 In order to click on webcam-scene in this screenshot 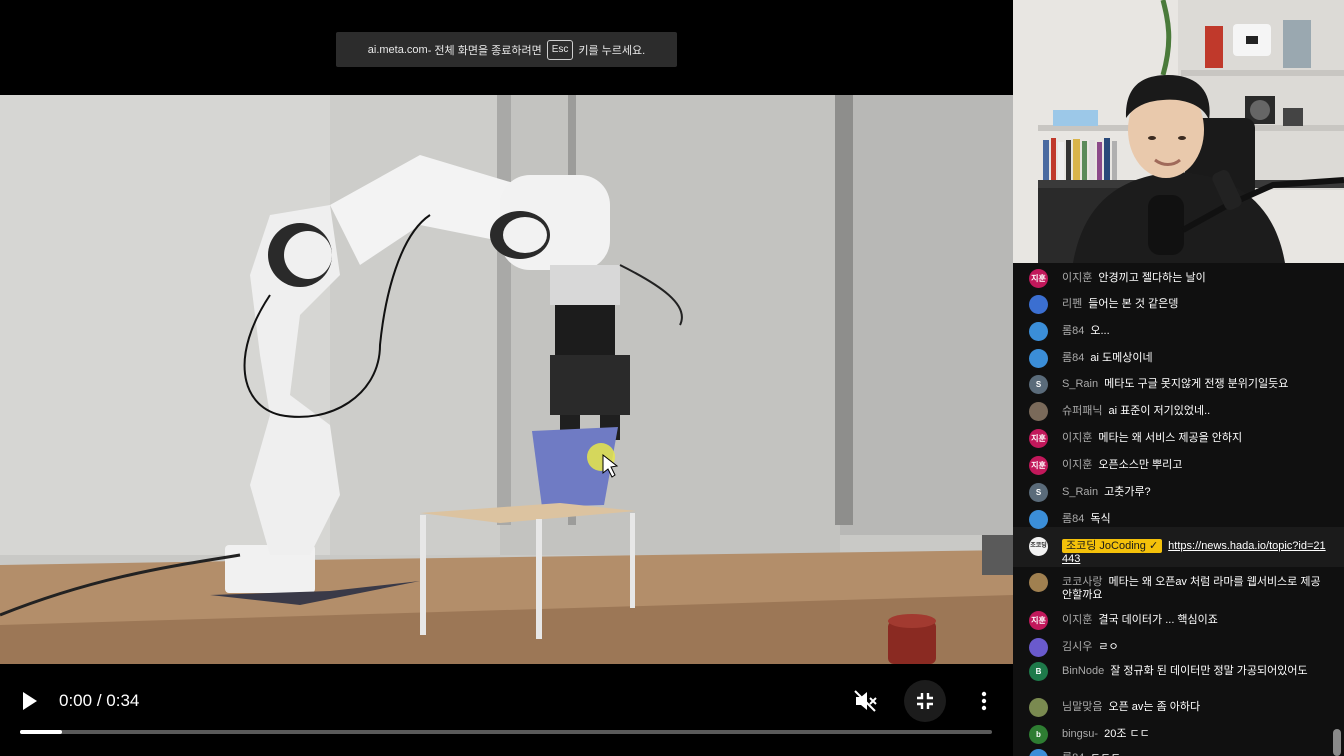, I will do `click(1178, 131)`.